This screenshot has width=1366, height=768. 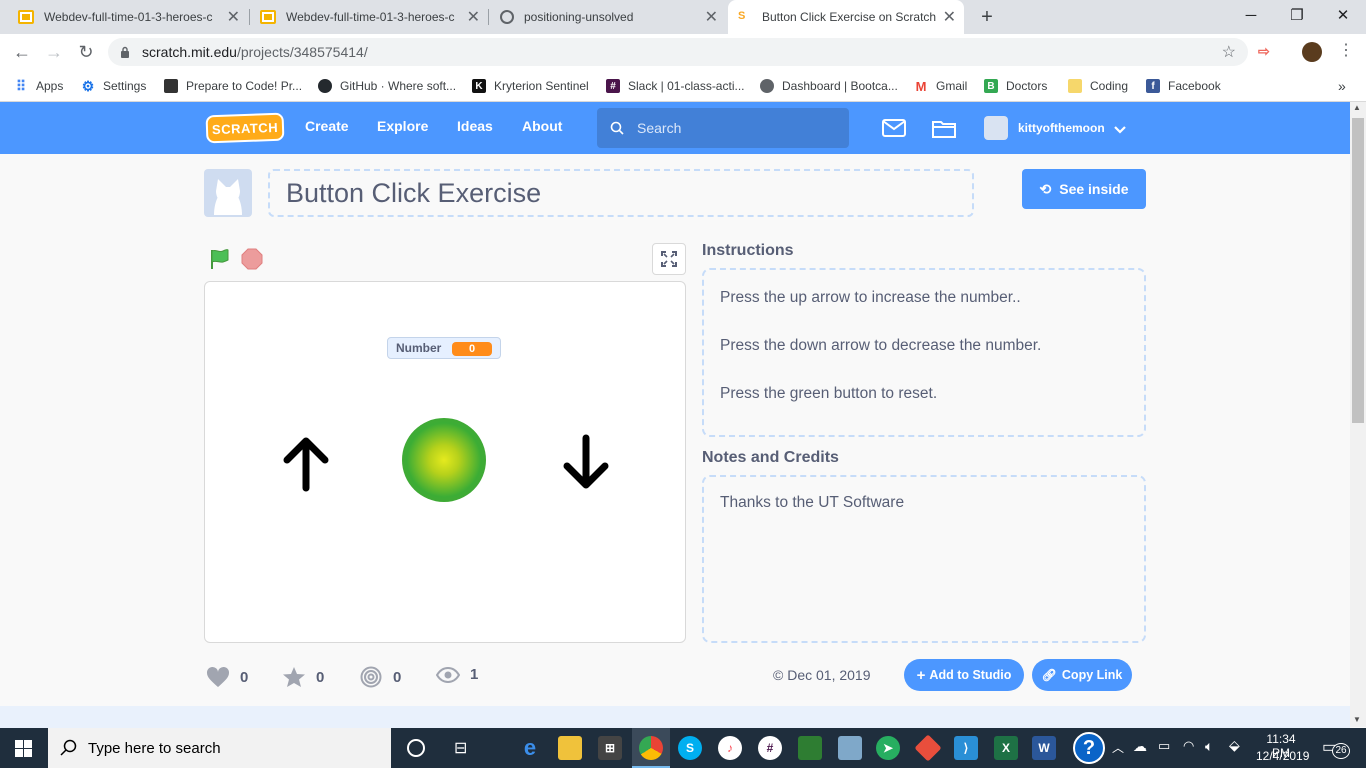 I want to click on bookmark-coding: Coding, so click(x=1098, y=86).